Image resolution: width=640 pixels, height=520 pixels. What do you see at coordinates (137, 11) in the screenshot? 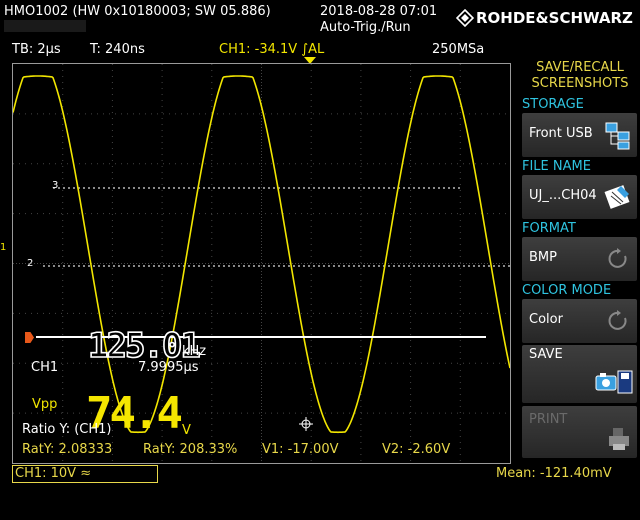
I see `model-info: HMO1002 (HW 0x10180003; SW 05.886)` at bounding box center [137, 11].